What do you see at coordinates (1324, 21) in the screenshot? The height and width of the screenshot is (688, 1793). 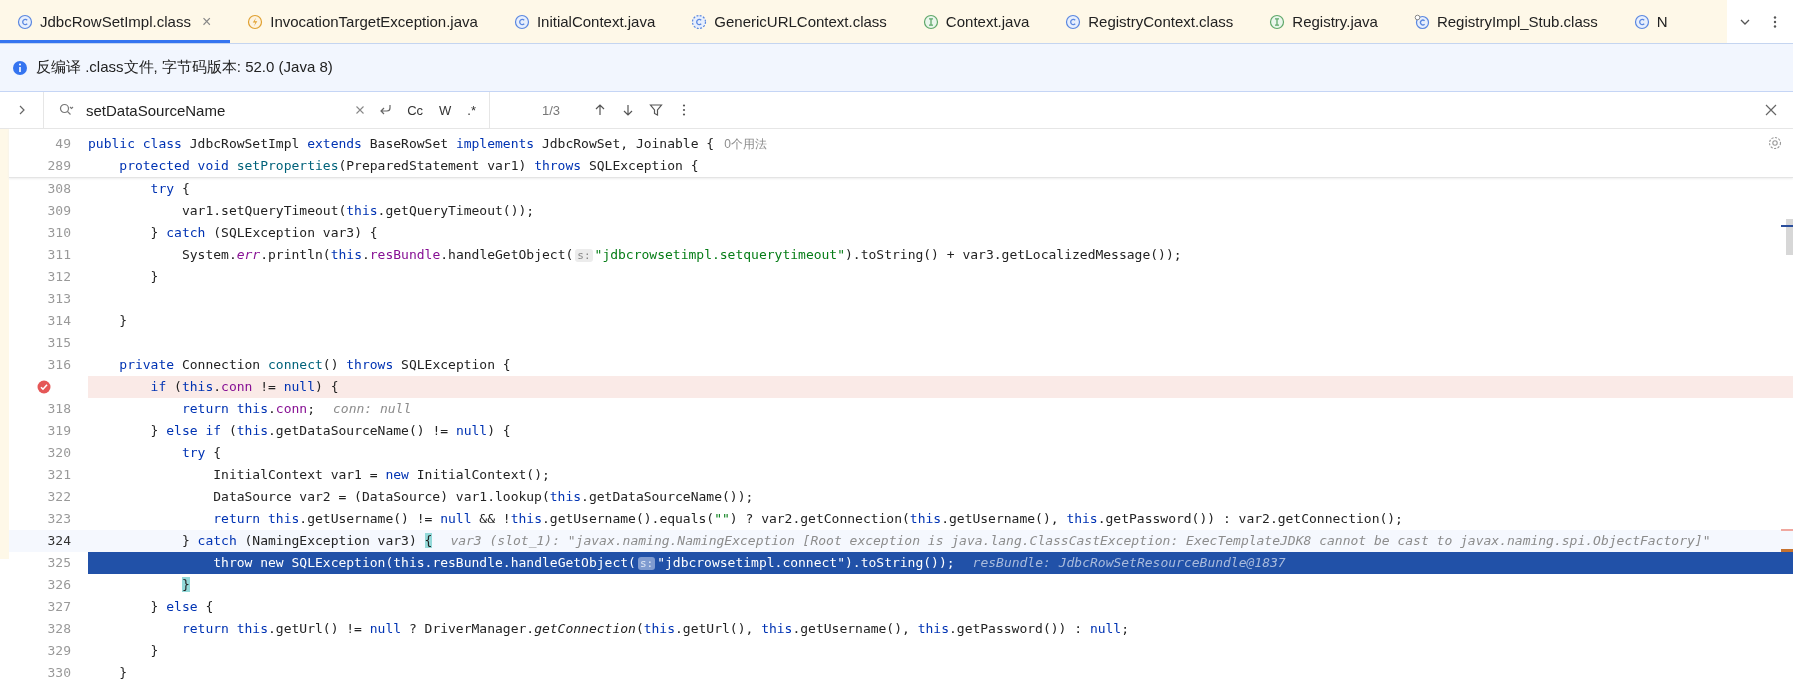 I see `editor-tab: Registry.java` at bounding box center [1324, 21].